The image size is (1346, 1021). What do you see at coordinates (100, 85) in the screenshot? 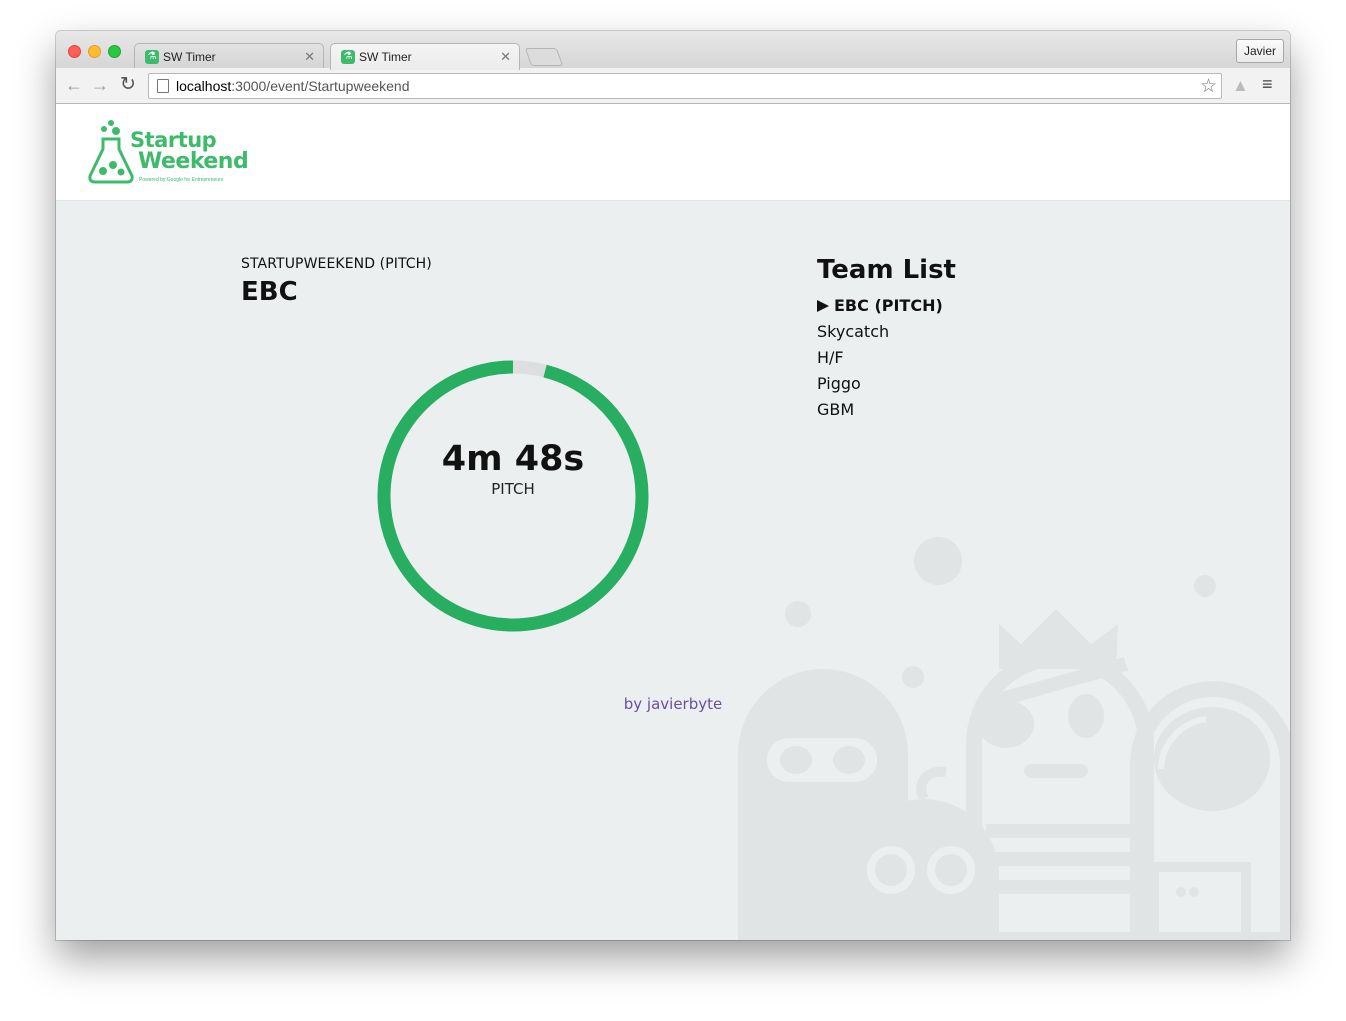
I see `forward-arrow-icon: →` at bounding box center [100, 85].